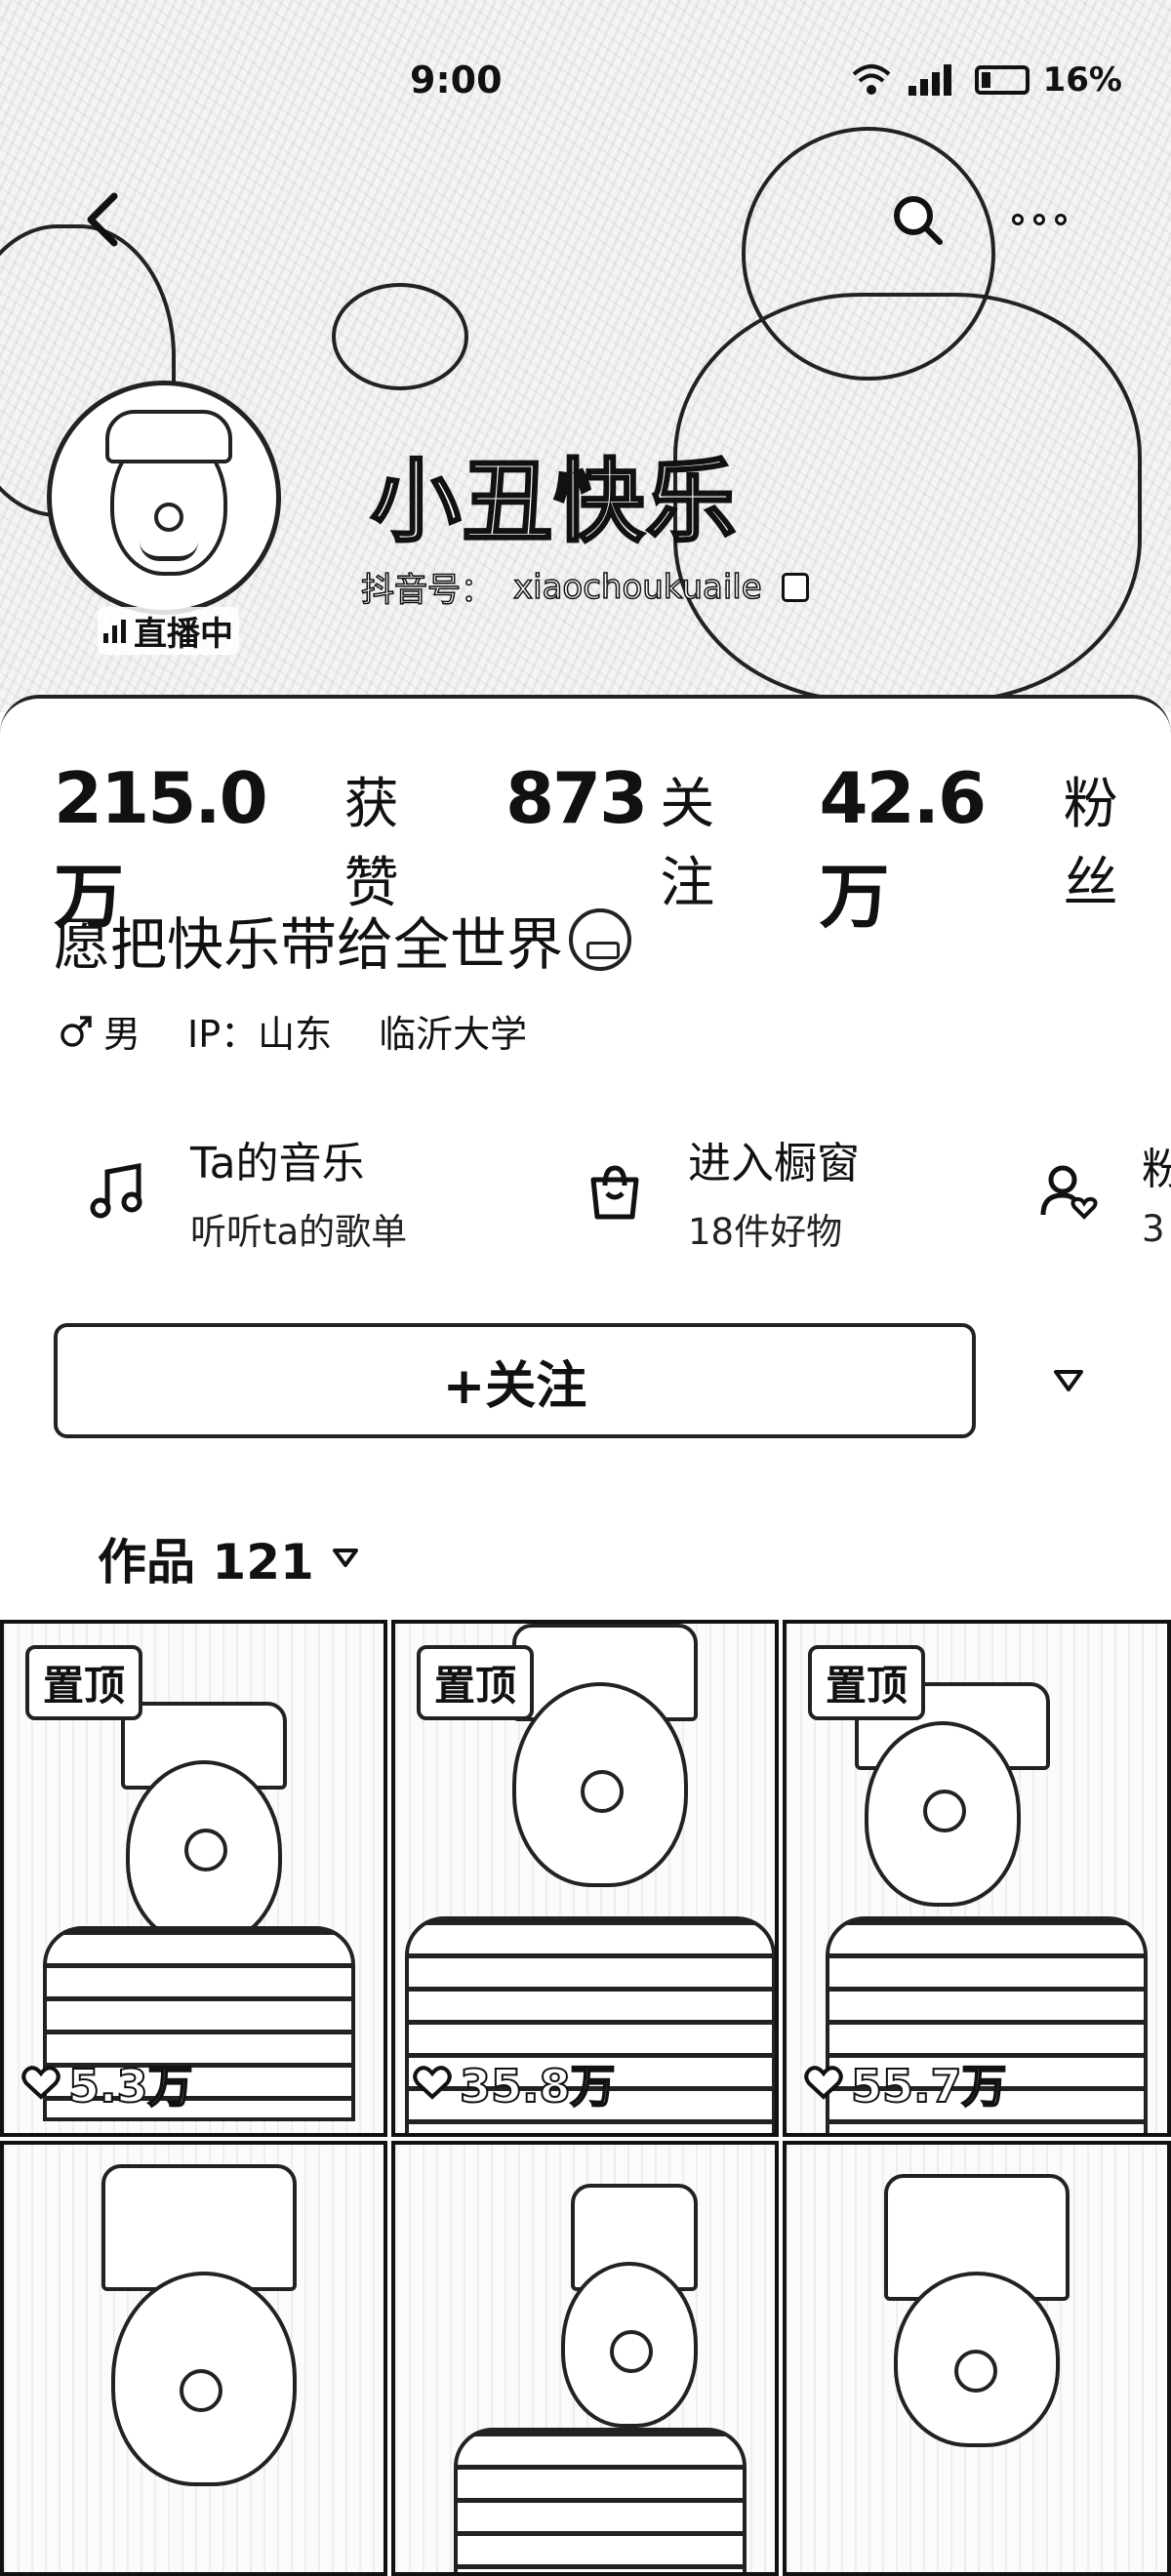 The width and height of the screenshot is (1171, 2576). What do you see at coordinates (687, 844) in the screenshot?
I see `stat-following-label: 关注` at bounding box center [687, 844].